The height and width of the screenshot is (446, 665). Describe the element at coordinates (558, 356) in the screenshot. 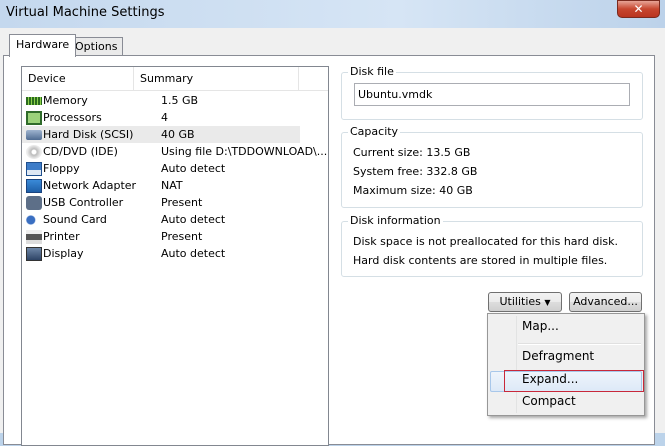

I see `menu-item-defragment: Defragment` at that location.